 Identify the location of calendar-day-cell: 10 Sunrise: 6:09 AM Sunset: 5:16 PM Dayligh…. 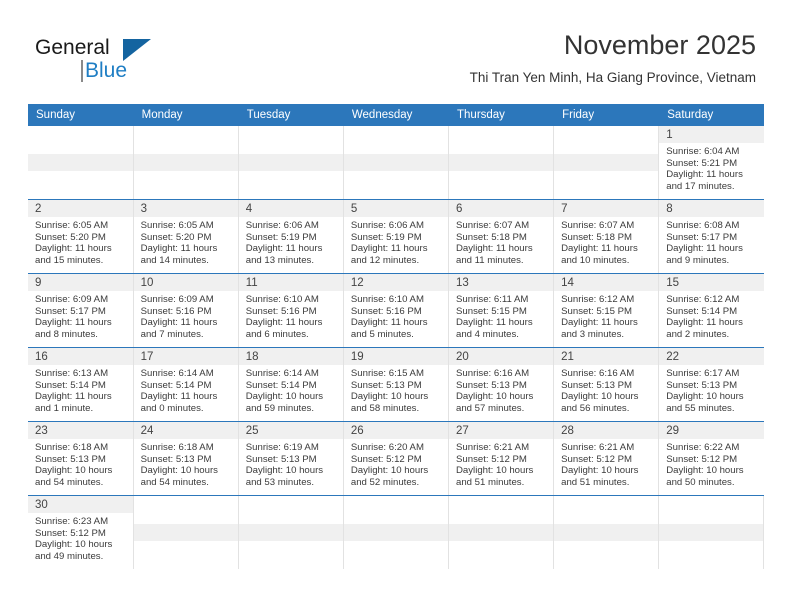
(186, 310).